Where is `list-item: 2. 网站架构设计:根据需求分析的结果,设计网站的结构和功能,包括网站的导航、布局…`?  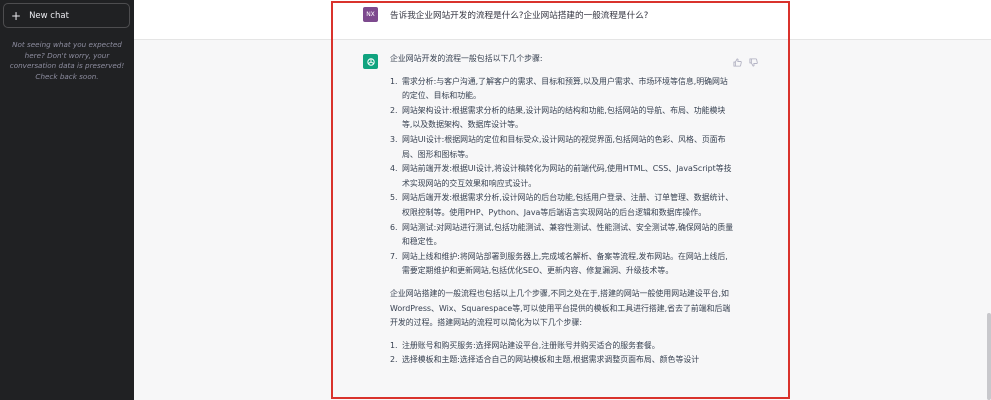 list-item: 2. 网站架构设计:根据需求分析的结果,设计网站的结构和功能,包括网站的导航、布局… is located at coordinates (558, 117).